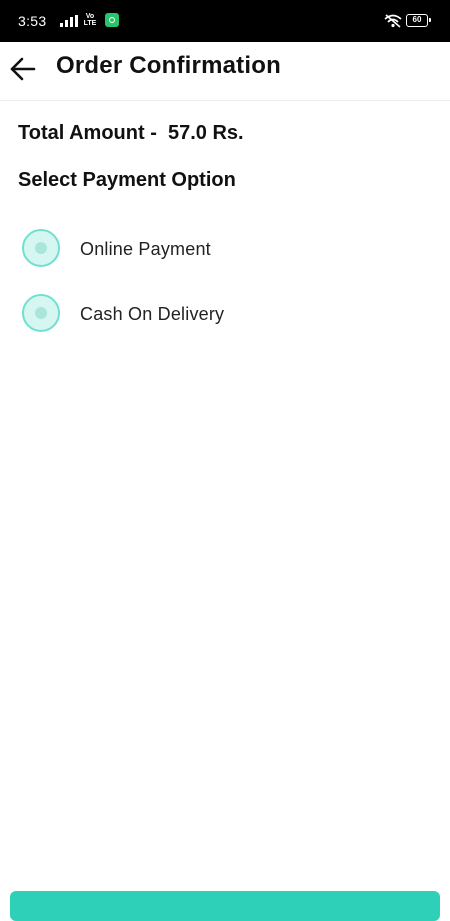 This screenshot has height=921, width=450. I want to click on app-notification-icon, so click(112, 20).